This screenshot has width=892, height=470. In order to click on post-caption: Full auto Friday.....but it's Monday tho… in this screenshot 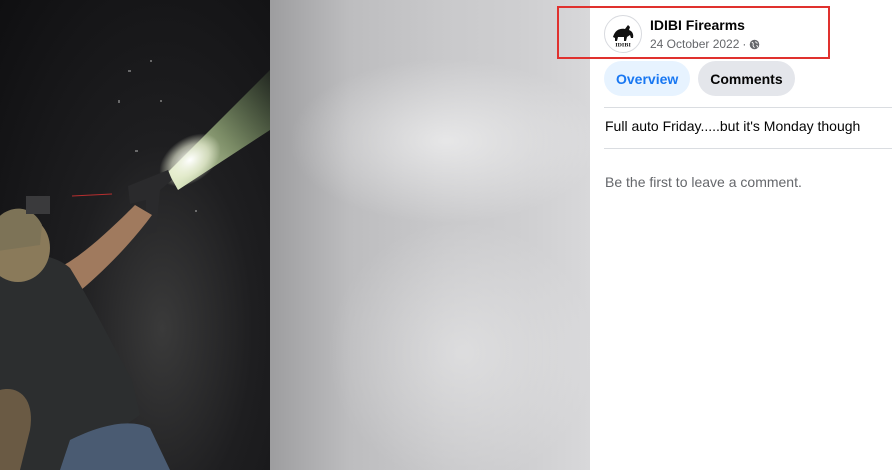, I will do `click(733, 126)`.